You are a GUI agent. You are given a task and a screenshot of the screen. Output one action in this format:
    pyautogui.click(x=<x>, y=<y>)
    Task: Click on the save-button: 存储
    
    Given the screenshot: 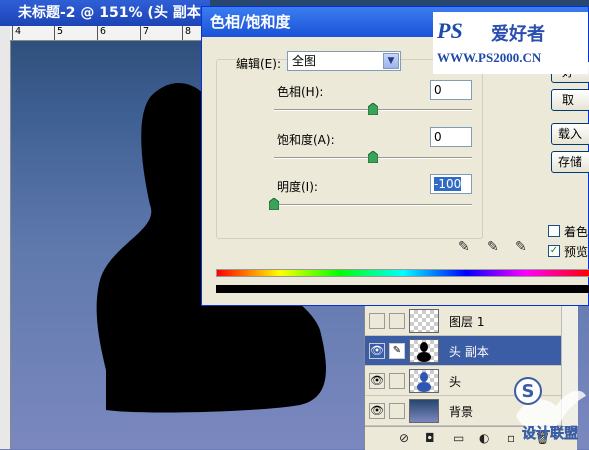 What is the action you would take?
    pyautogui.click(x=570, y=162)
    